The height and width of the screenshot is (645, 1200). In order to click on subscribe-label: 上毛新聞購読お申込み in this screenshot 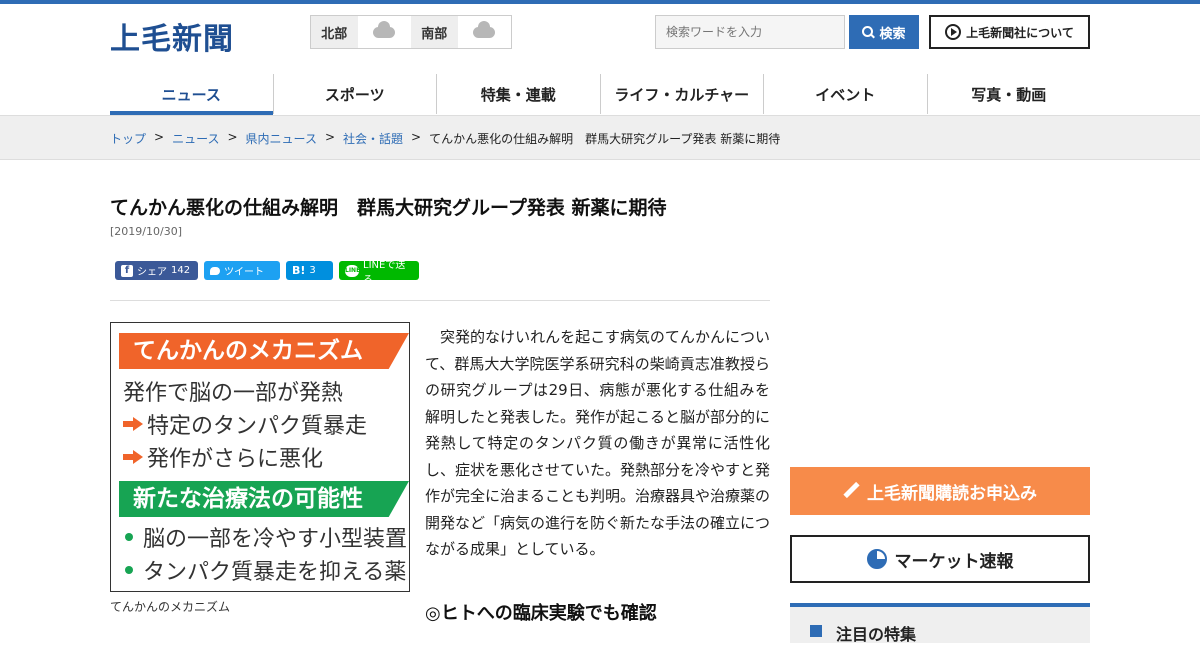, I will do `click(952, 493)`.